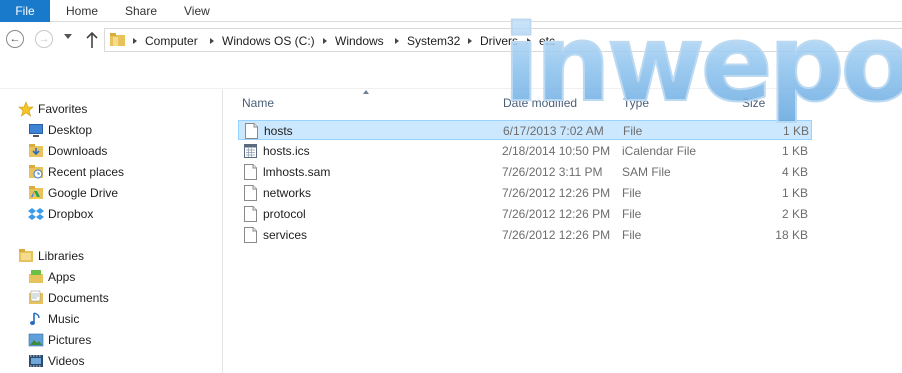 The image size is (902, 373). I want to click on file-date-modified: 7/26/2012 3:11 PM, so click(552, 172).